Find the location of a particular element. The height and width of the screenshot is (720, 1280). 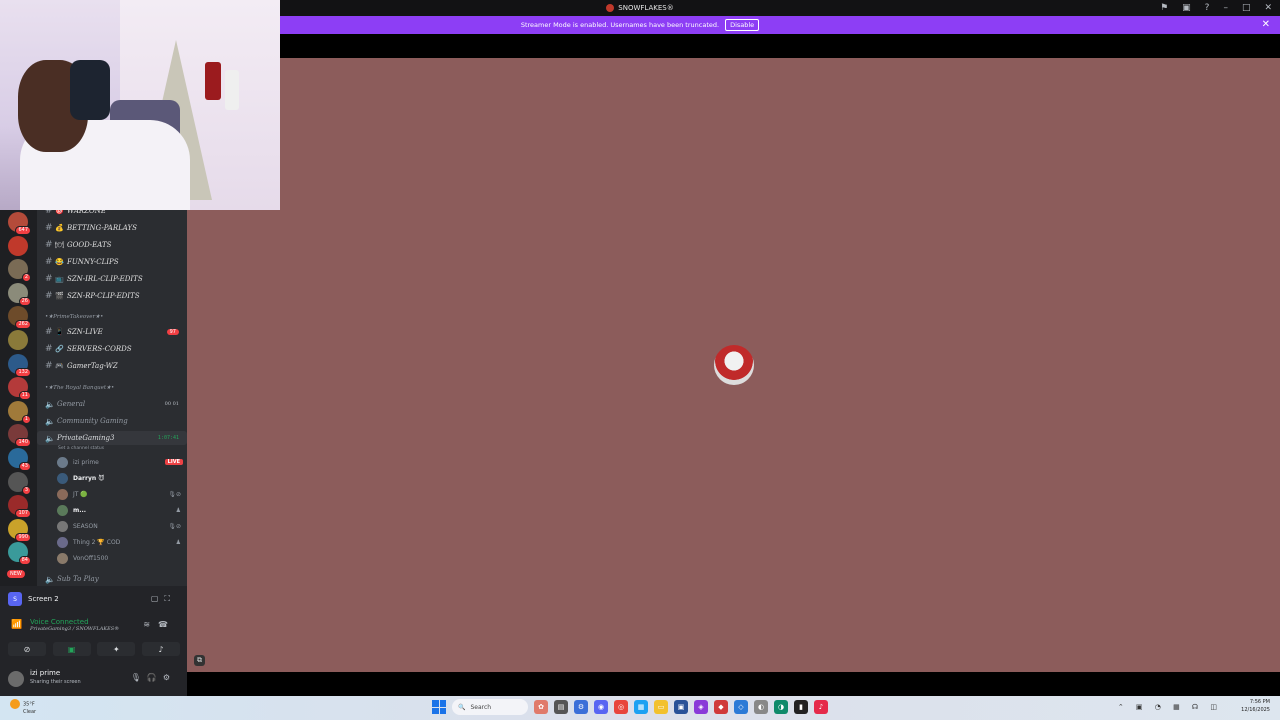

voice-channel-sub: 🔈 Sub To Play is located at coordinates (112, 579).